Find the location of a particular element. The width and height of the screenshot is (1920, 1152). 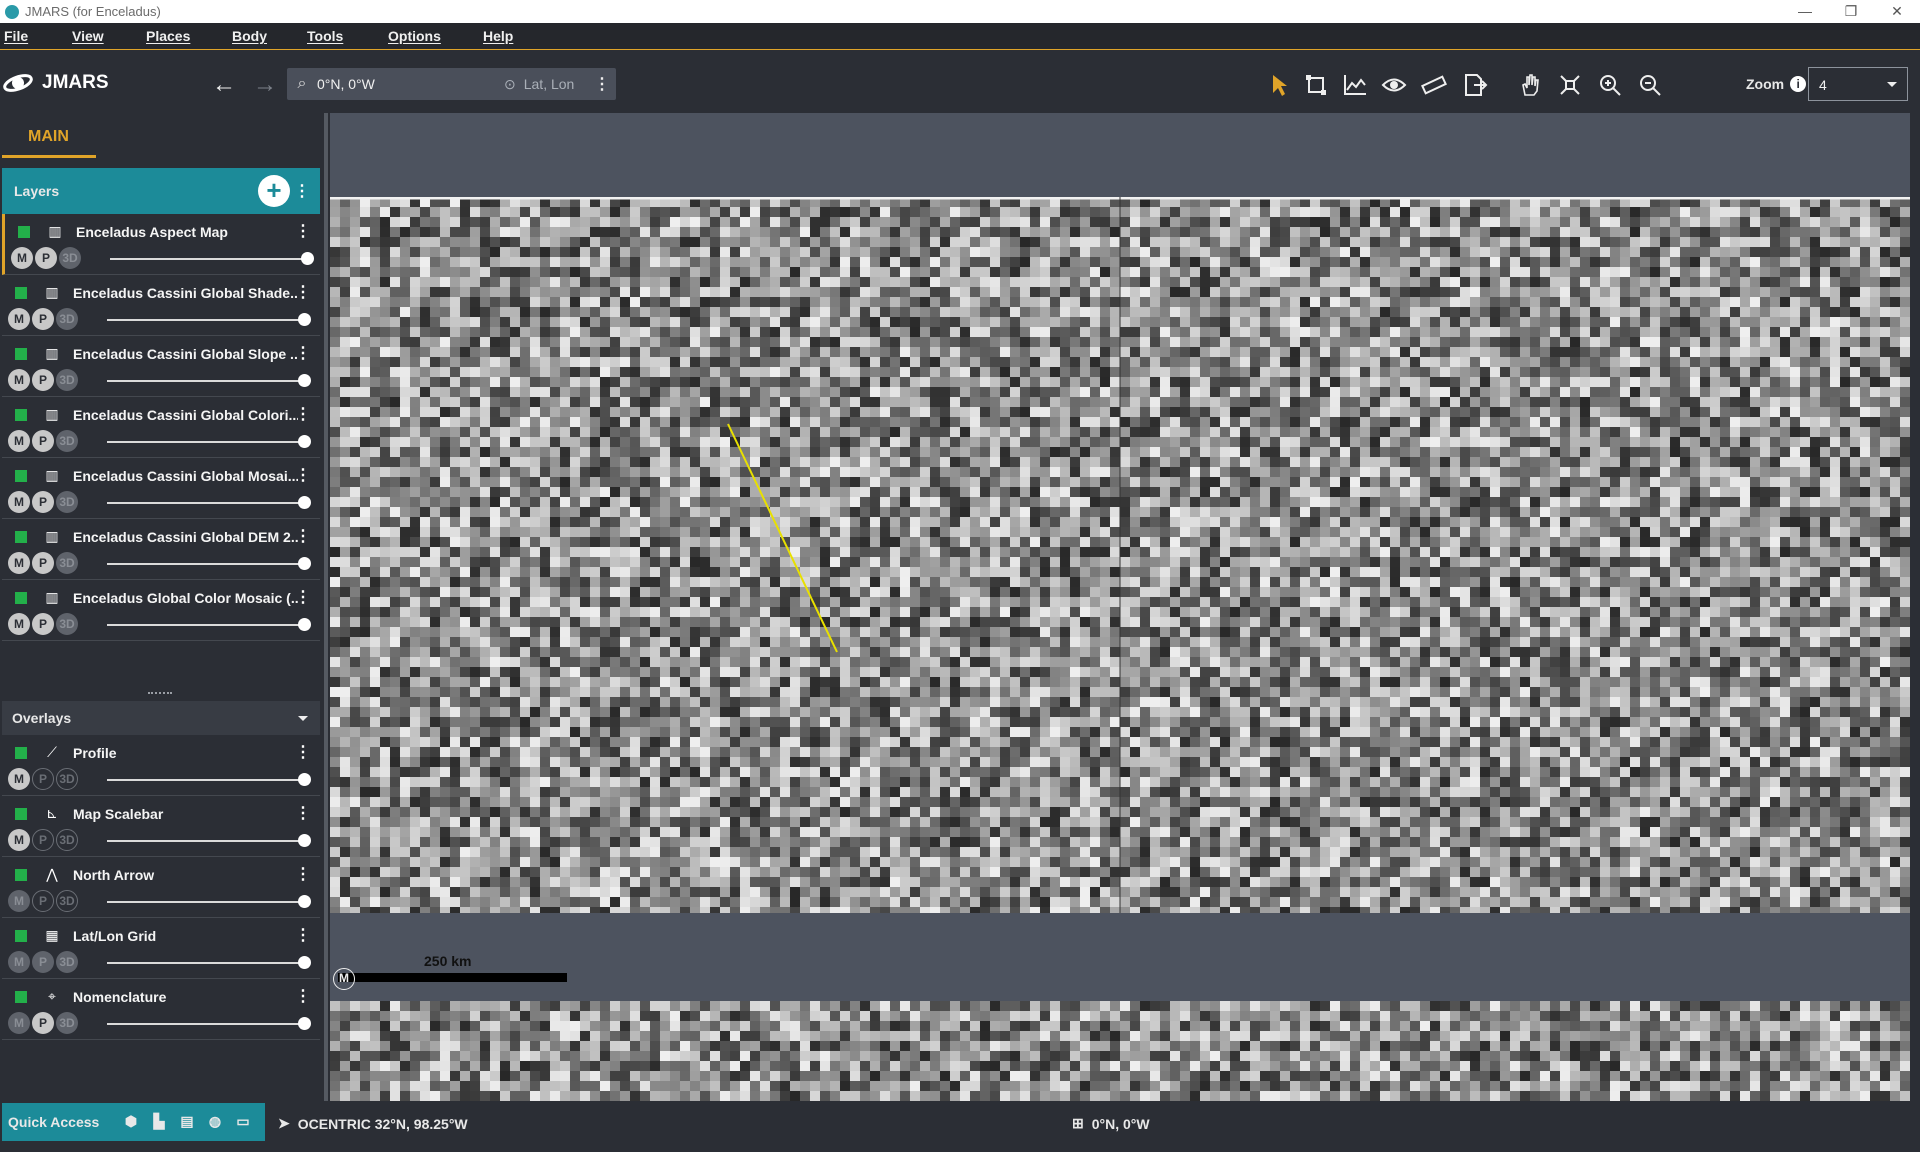

menu-view: View is located at coordinates (88, 36).